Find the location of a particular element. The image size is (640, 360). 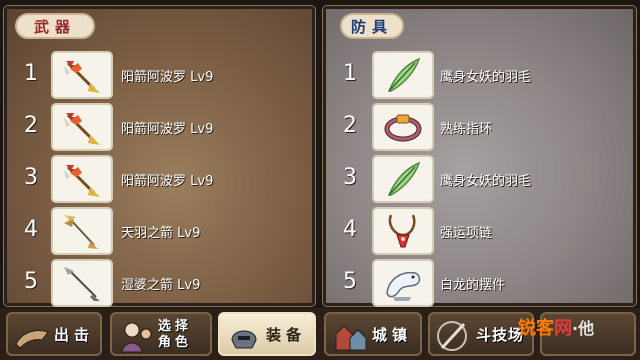

armor-header: 防具 is located at coordinates (372, 26).